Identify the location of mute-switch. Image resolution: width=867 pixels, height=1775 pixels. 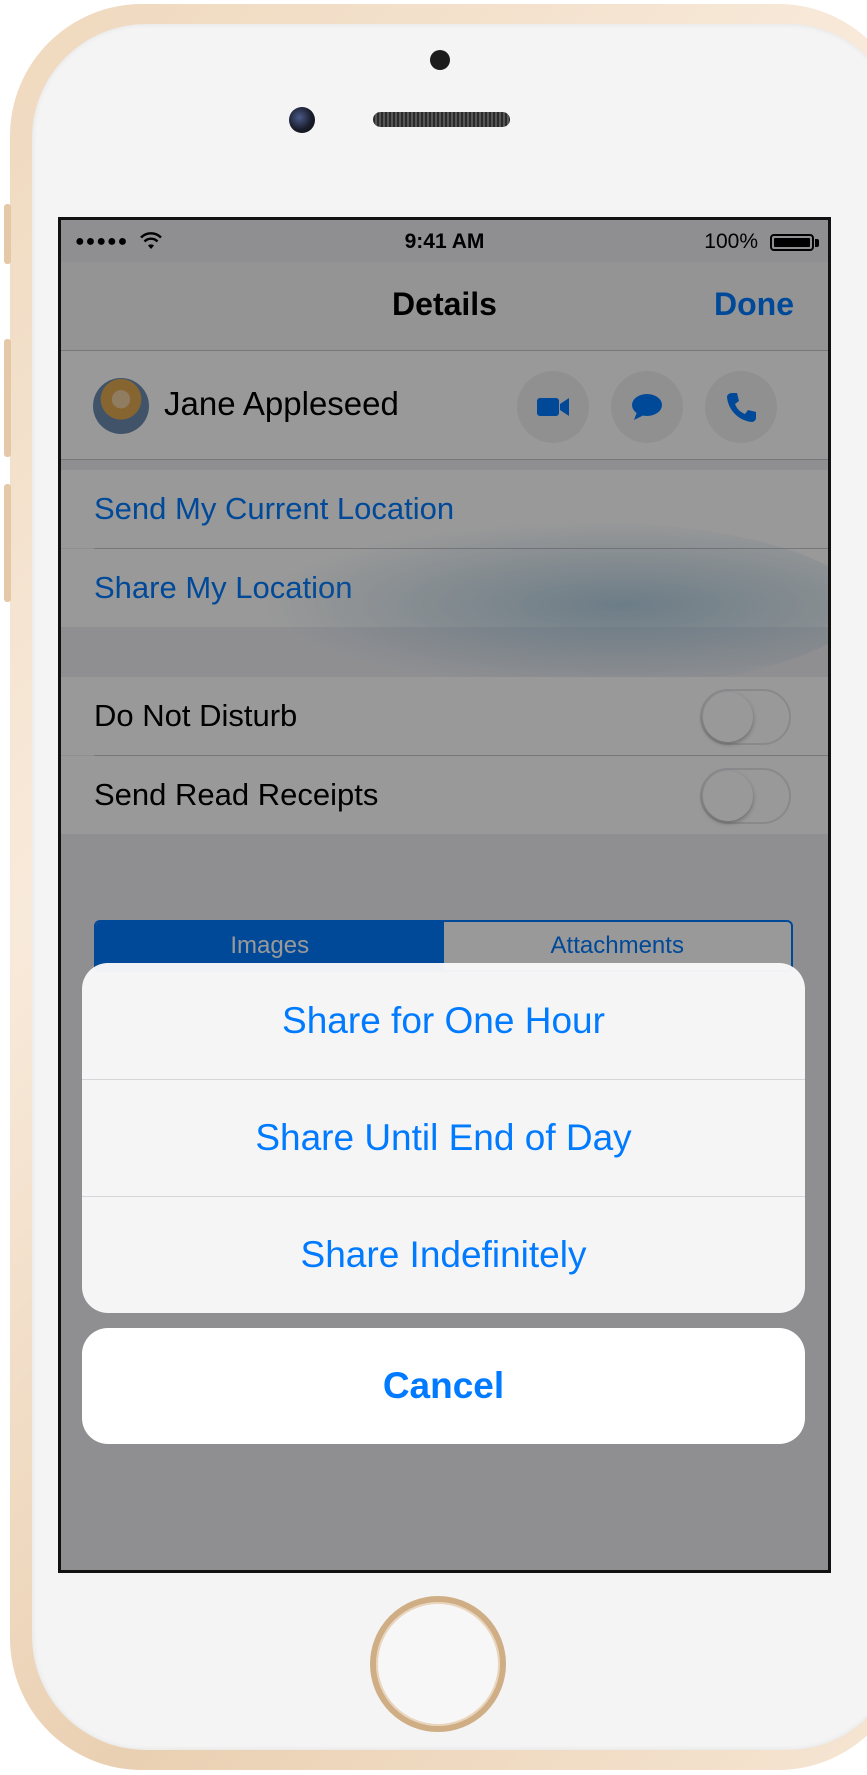
(7, 234).